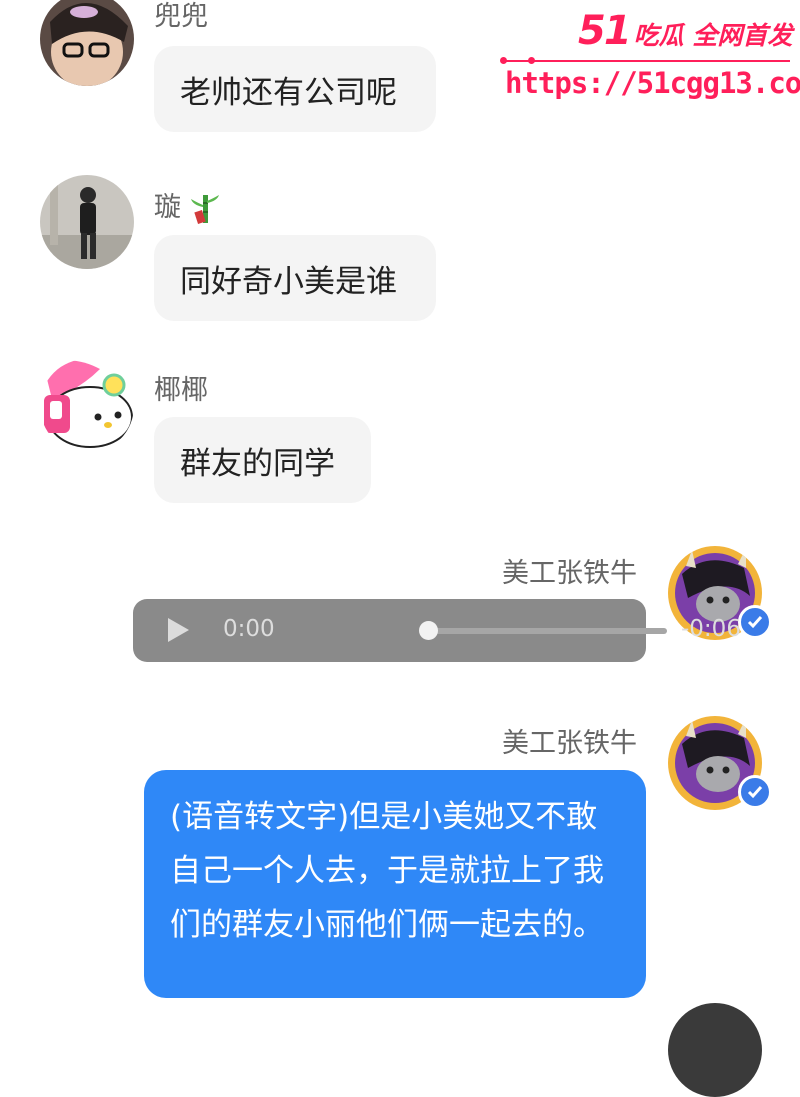 This screenshot has height=1097, width=800. What do you see at coordinates (167, 207) in the screenshot?
I see `sender-name-text: 璇` at bounding box center [167, 207].